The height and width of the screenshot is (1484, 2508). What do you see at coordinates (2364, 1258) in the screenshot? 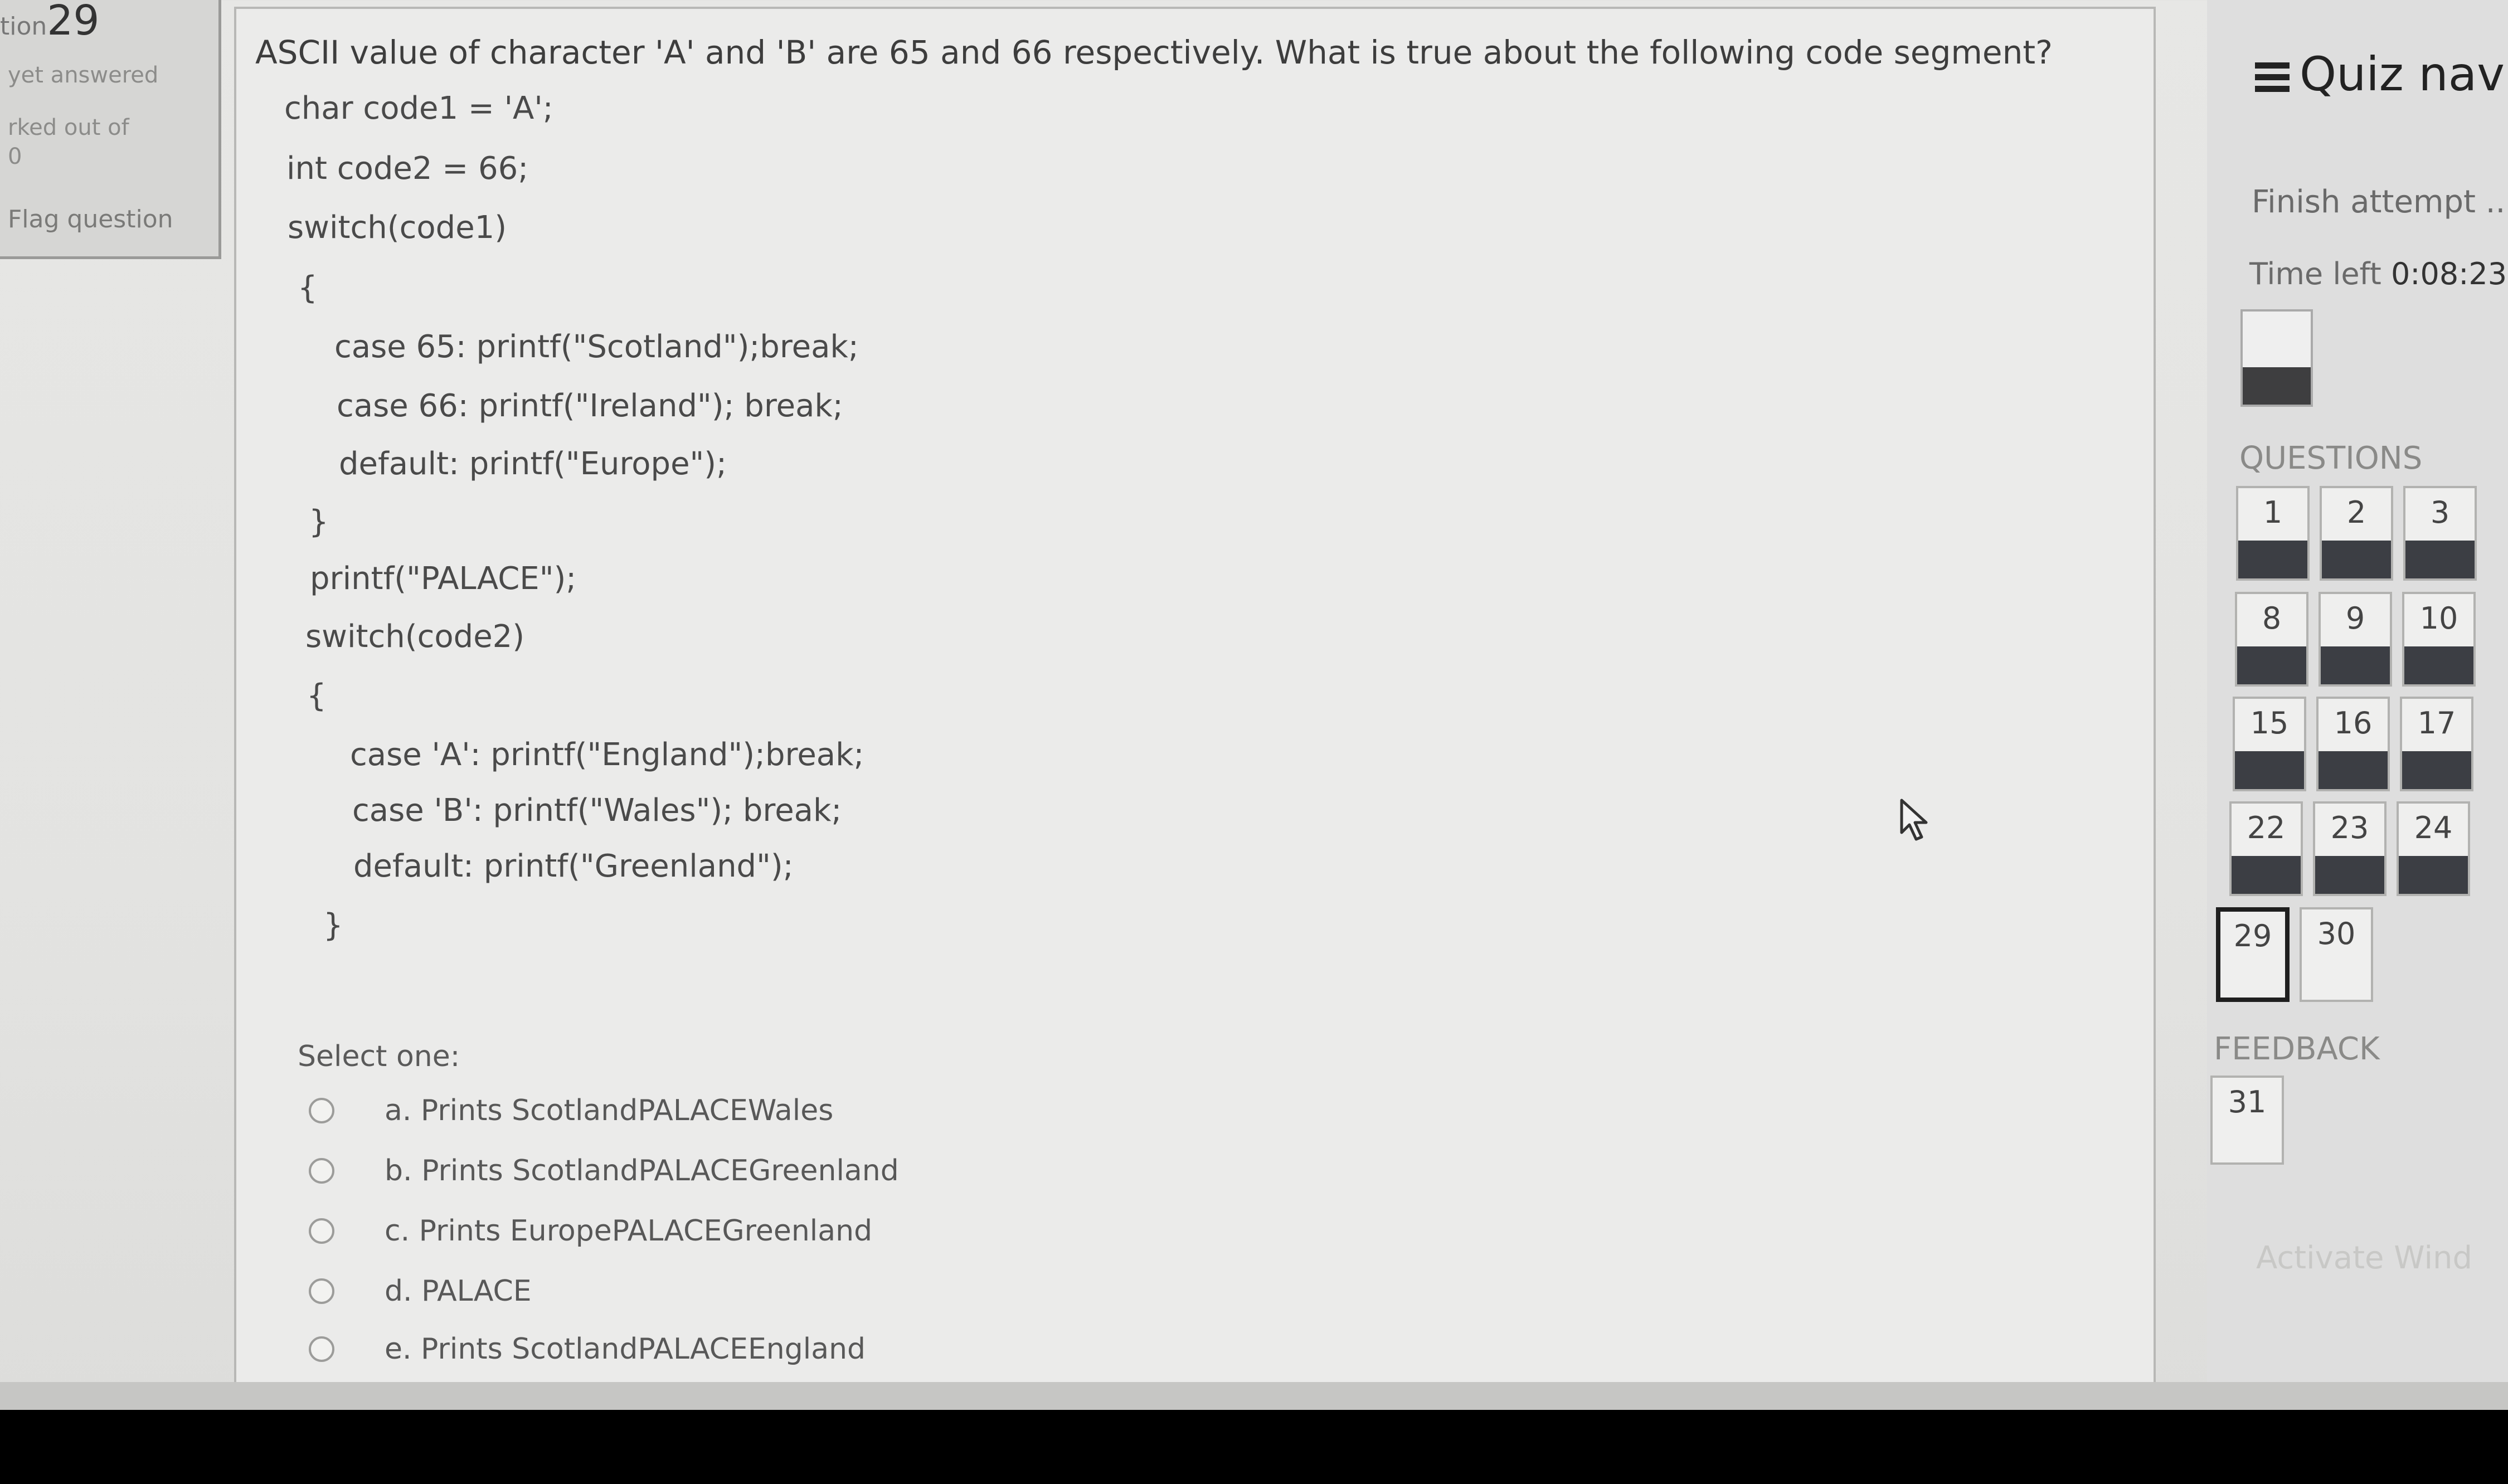
I see `activate-windows-watermark: Activate Wind` at bounding box center [2364, 1258].